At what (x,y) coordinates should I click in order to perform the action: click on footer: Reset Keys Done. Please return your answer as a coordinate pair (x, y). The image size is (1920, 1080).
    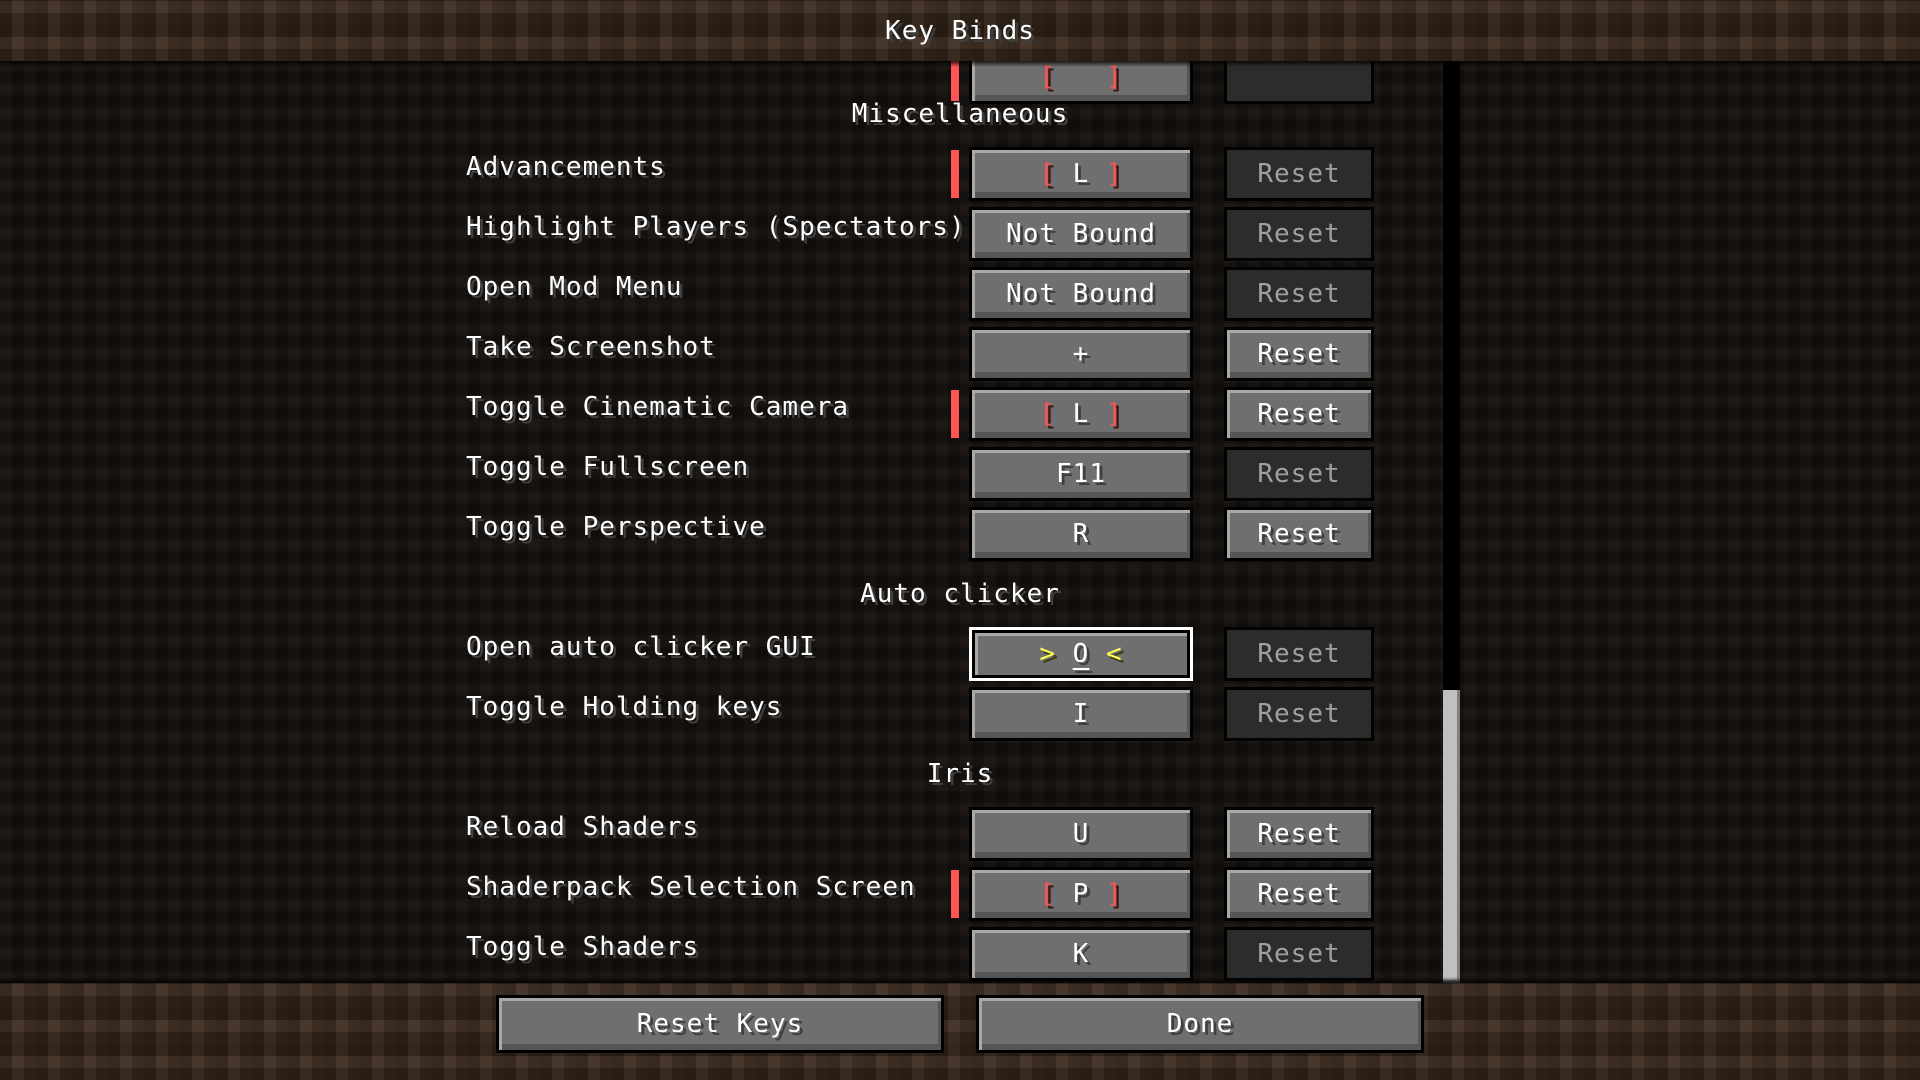
    Looking at the image, I should click on (960, 1028).